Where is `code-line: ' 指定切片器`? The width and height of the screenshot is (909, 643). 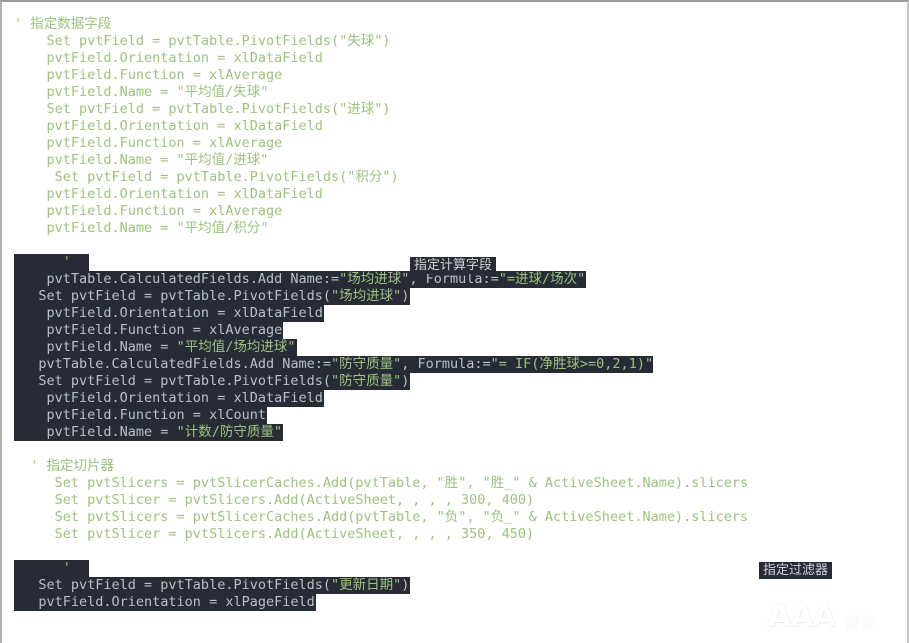 code-line: ' 指定切片器 is located at coordinates (64, 466).